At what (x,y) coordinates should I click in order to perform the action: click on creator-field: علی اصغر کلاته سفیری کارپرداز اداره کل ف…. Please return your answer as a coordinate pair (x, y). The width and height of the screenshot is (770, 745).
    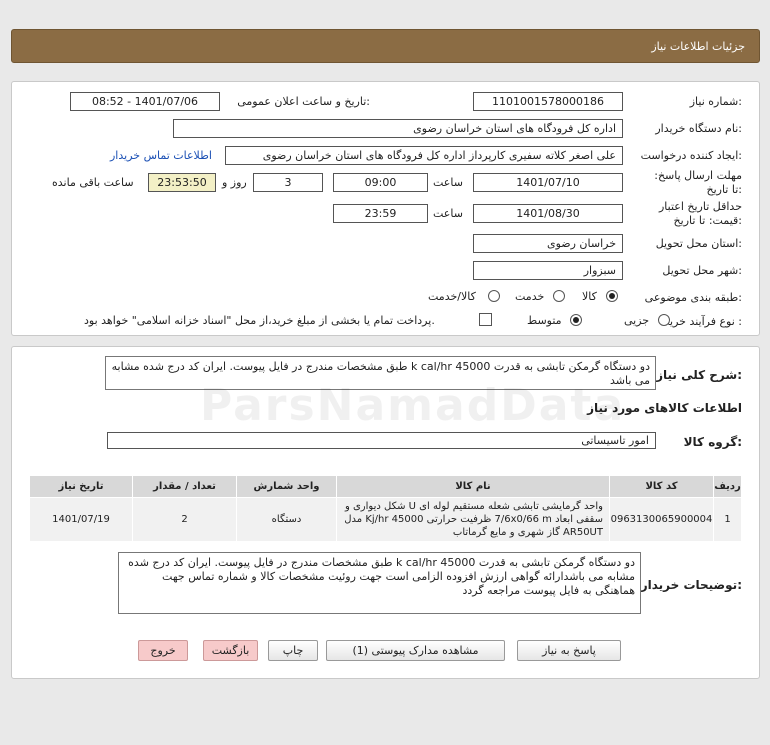
    Looking at the image, I should click on (424, 155).